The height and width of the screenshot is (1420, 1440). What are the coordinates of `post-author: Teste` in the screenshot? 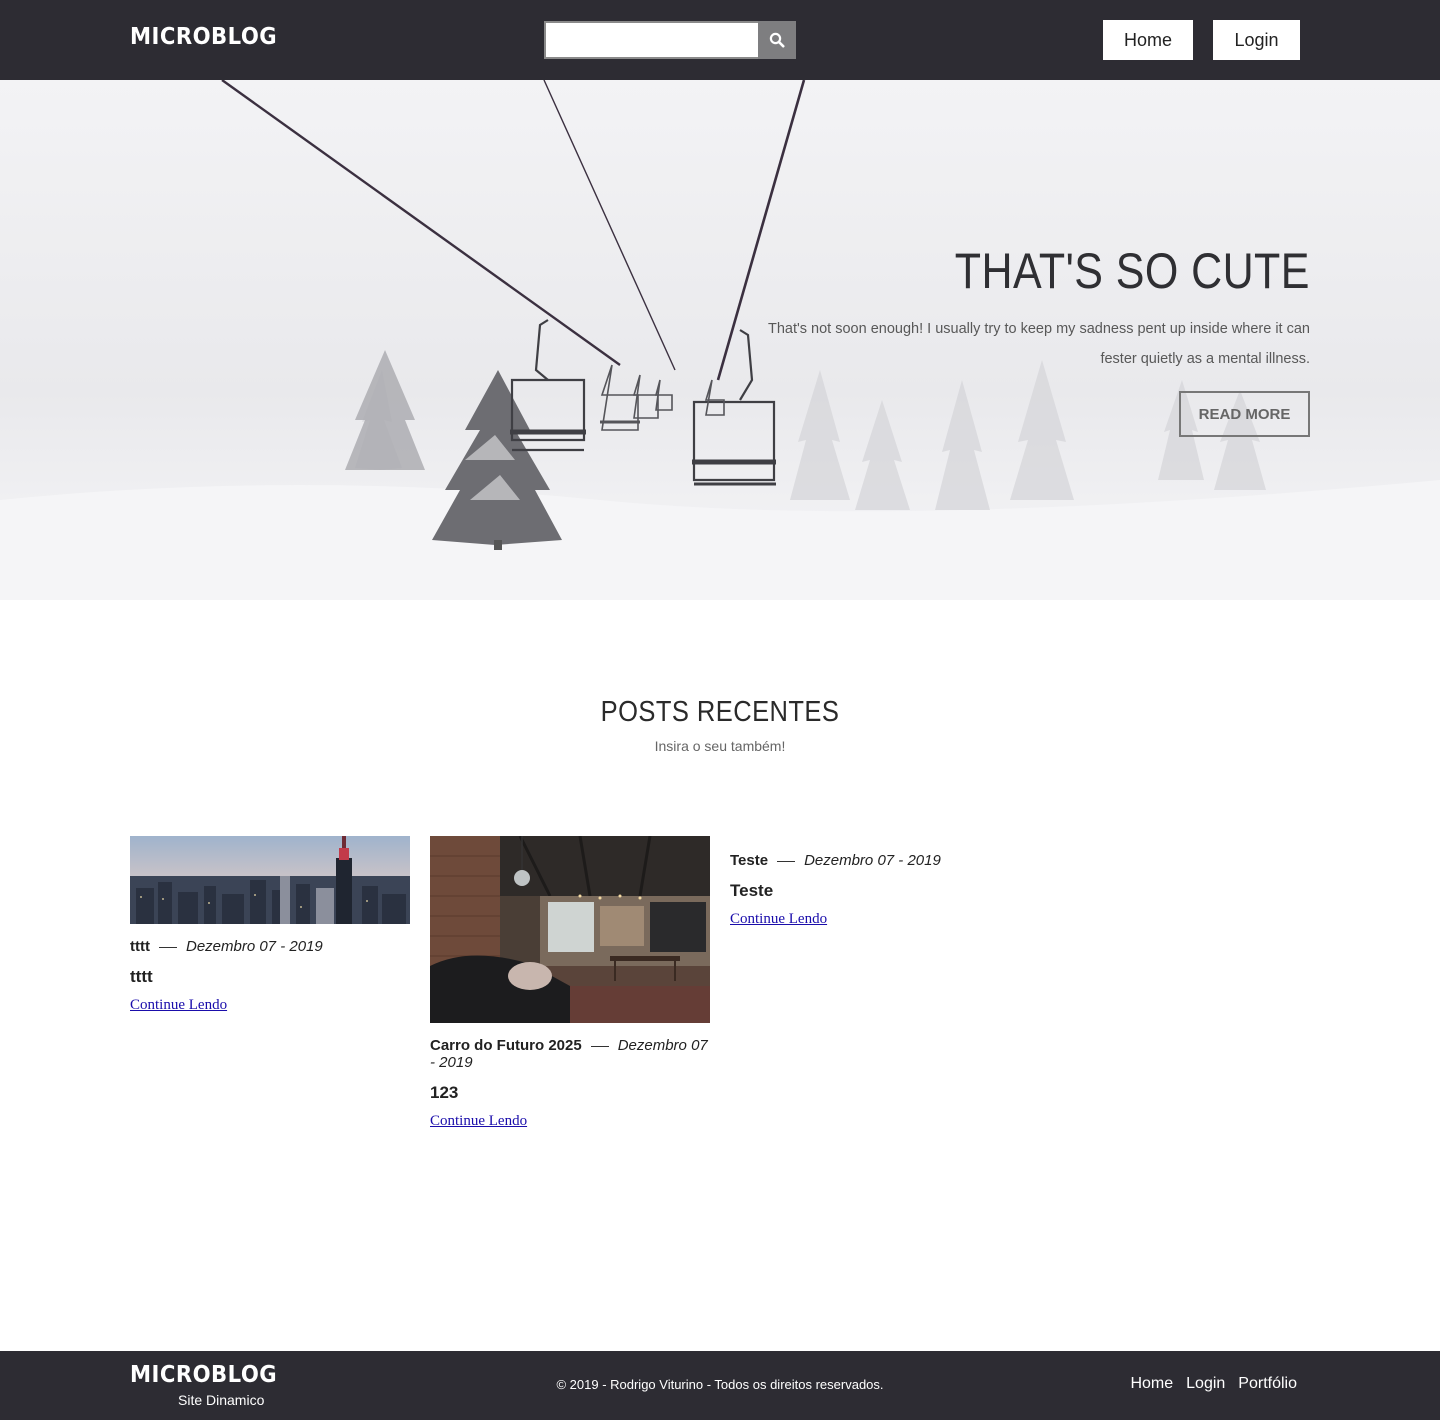 It's located at (749, 860).